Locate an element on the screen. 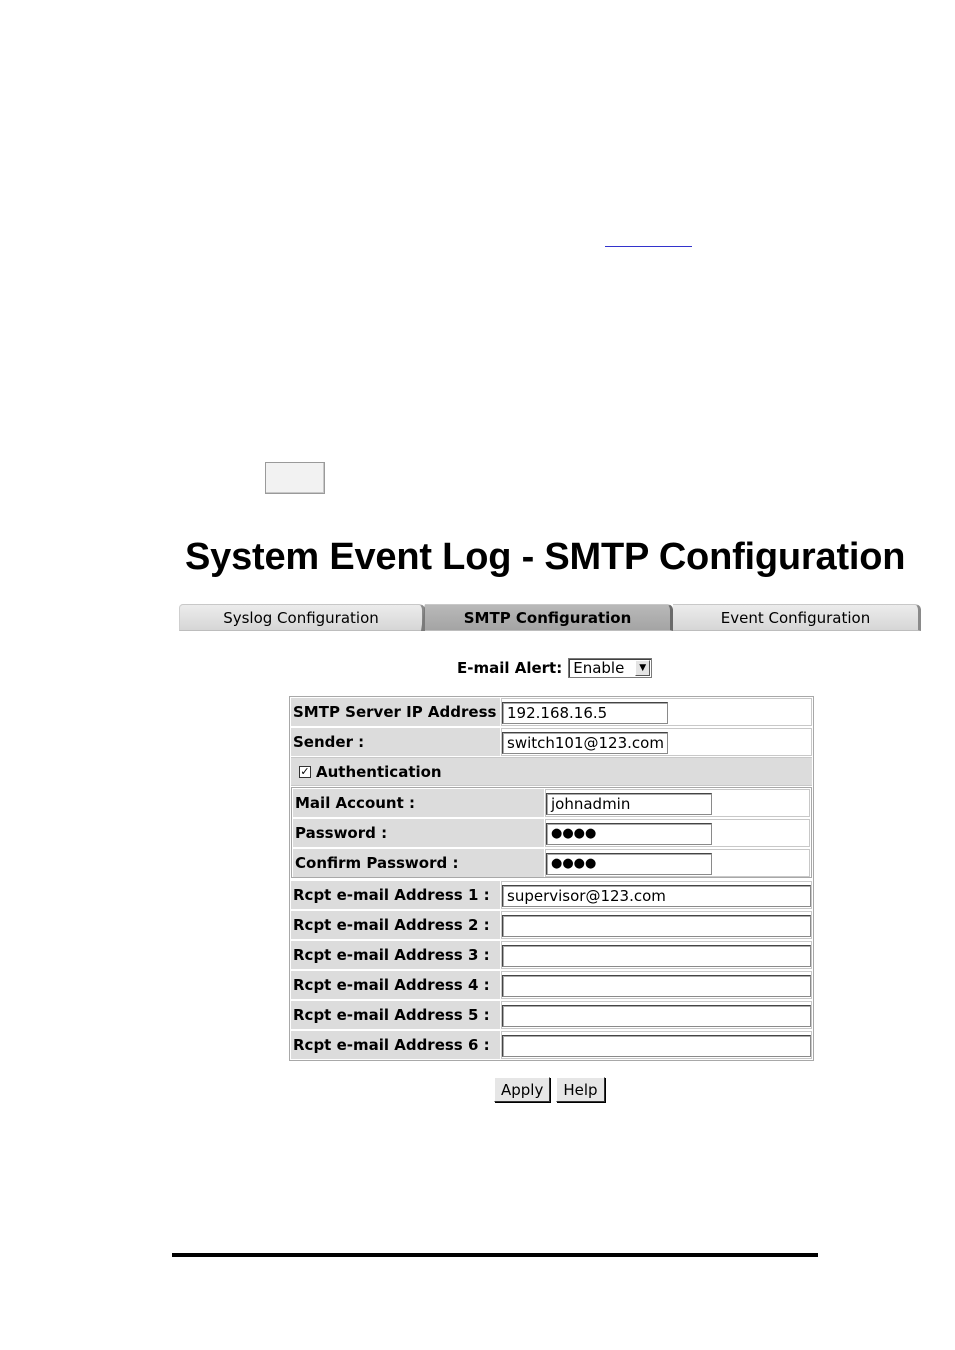 This screenshot has width=955, height=1350. page-title: System Event Log - SMTP Configuration is located at coordinates (545, 557).